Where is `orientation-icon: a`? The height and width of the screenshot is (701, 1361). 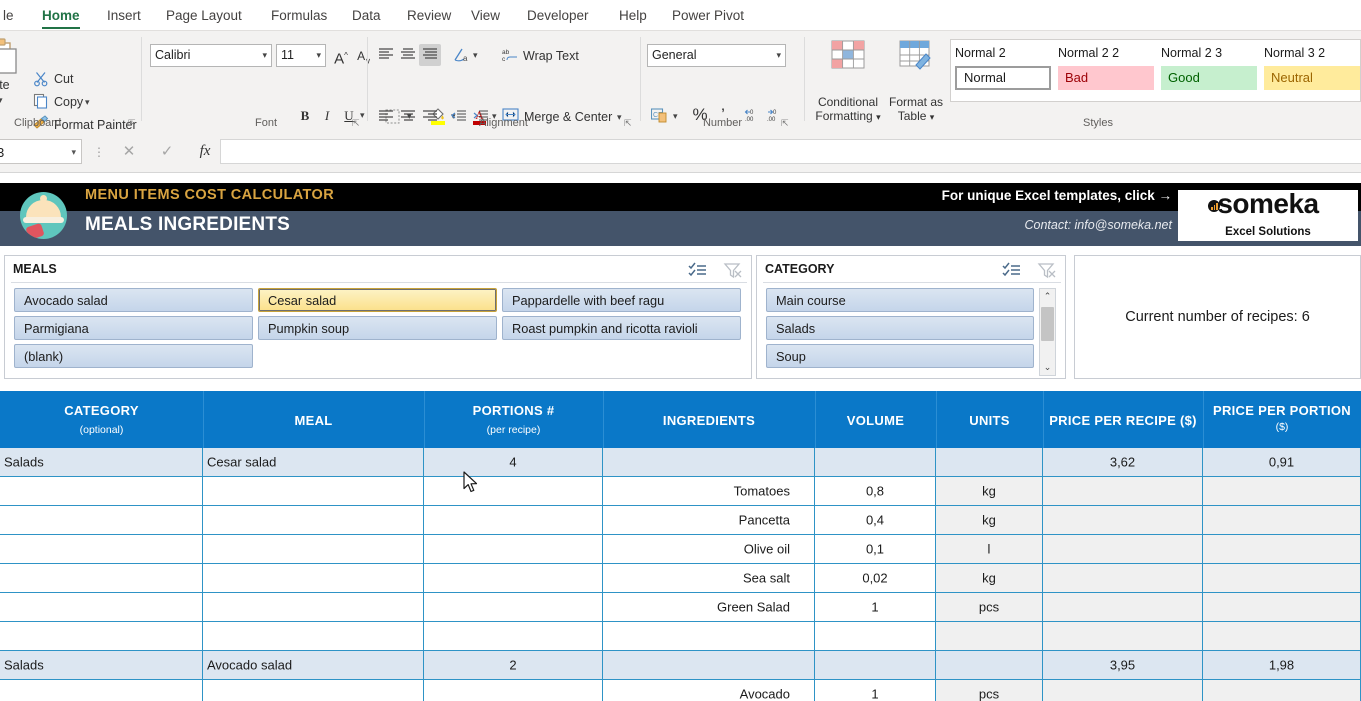
orientation-icon: a is located at coordinates (462, 57).